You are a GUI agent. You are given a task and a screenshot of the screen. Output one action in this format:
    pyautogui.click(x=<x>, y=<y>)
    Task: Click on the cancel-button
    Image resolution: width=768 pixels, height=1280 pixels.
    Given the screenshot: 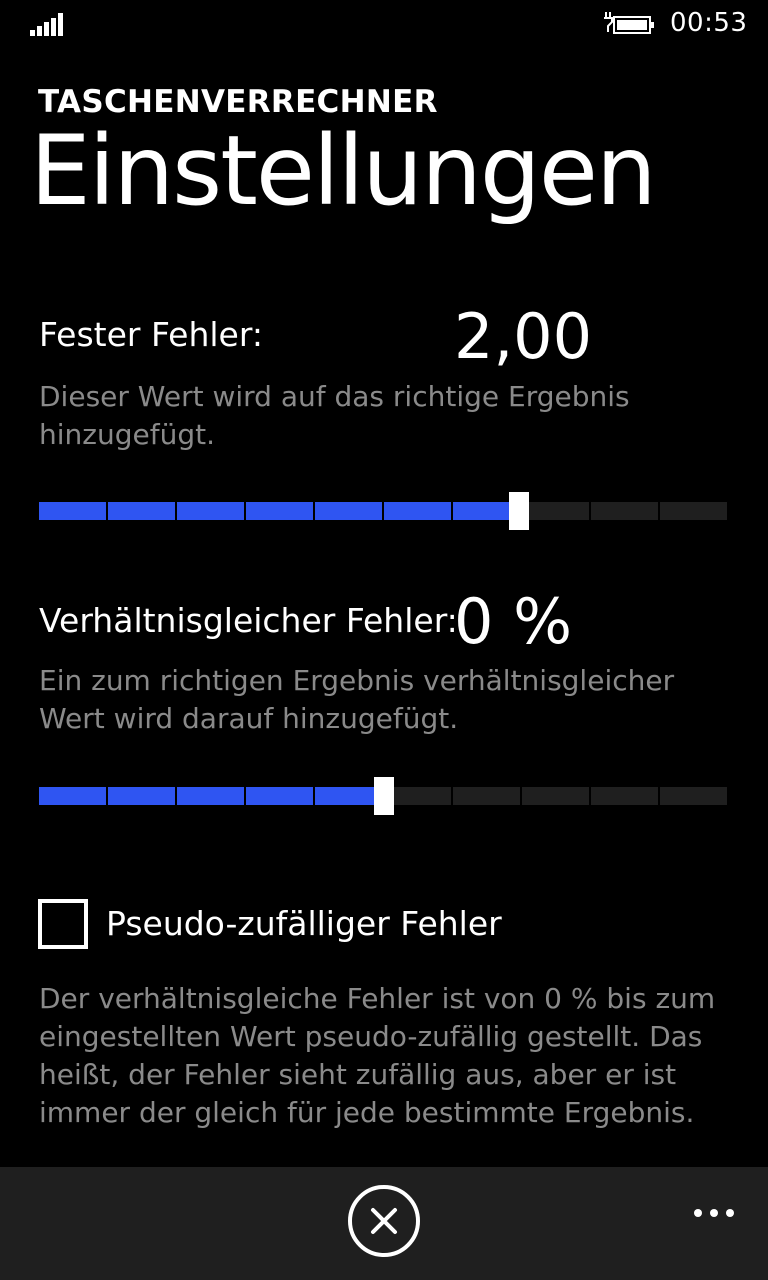 What is the action you would take?
    pyautogui.click(x=384, y=1221)
    